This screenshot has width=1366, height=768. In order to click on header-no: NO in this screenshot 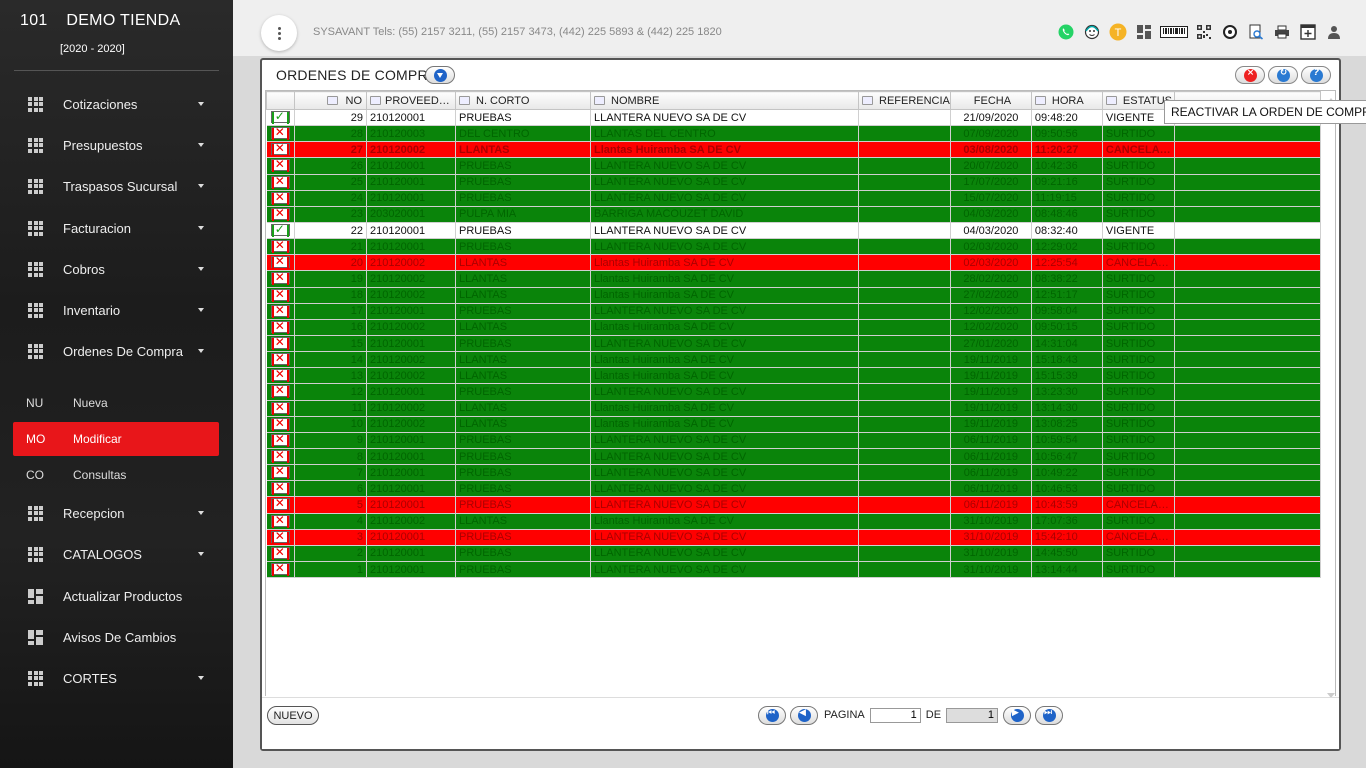, I will do `click(330, 100)`.